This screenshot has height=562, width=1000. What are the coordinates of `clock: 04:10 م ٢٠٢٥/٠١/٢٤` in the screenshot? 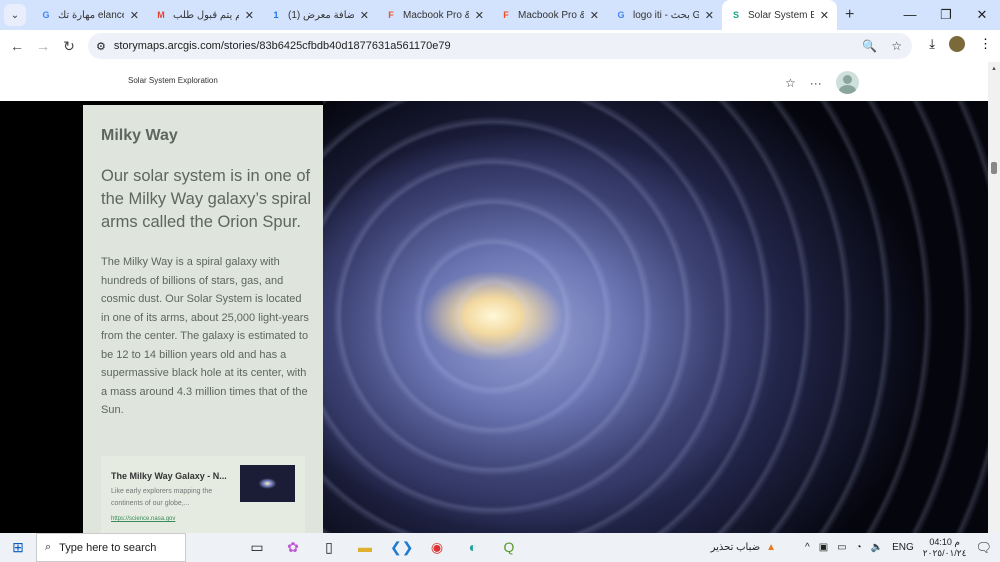 It's located at (945, 548).